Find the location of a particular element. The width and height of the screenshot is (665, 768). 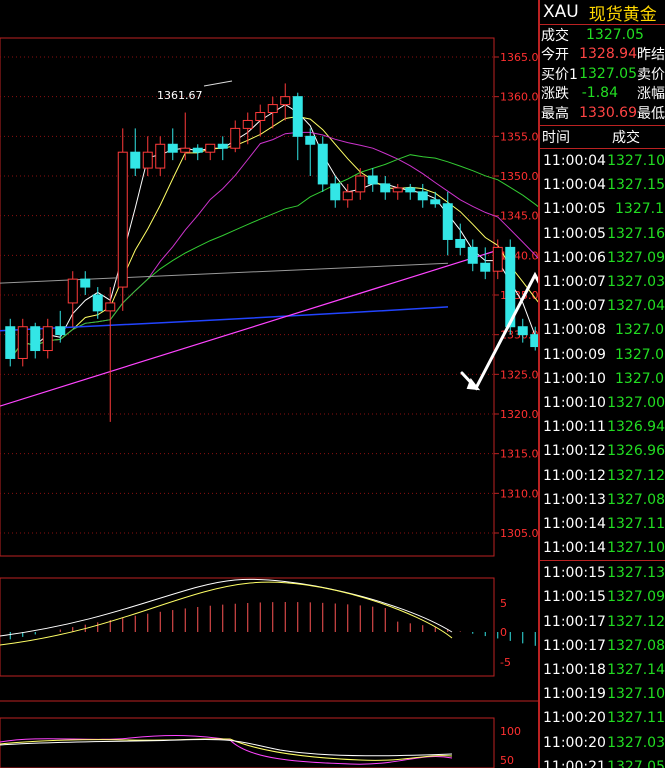

tick-row: 11:00:18 1327.14 is located at coordinates (602, 670).